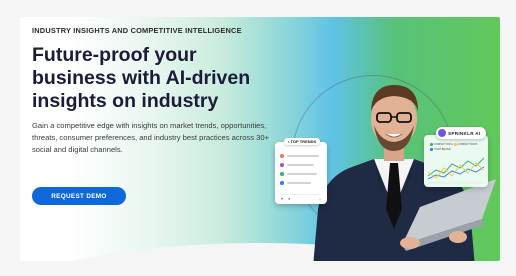  I want to click on legend-item: COMPETITOR A, so click(441, 144).